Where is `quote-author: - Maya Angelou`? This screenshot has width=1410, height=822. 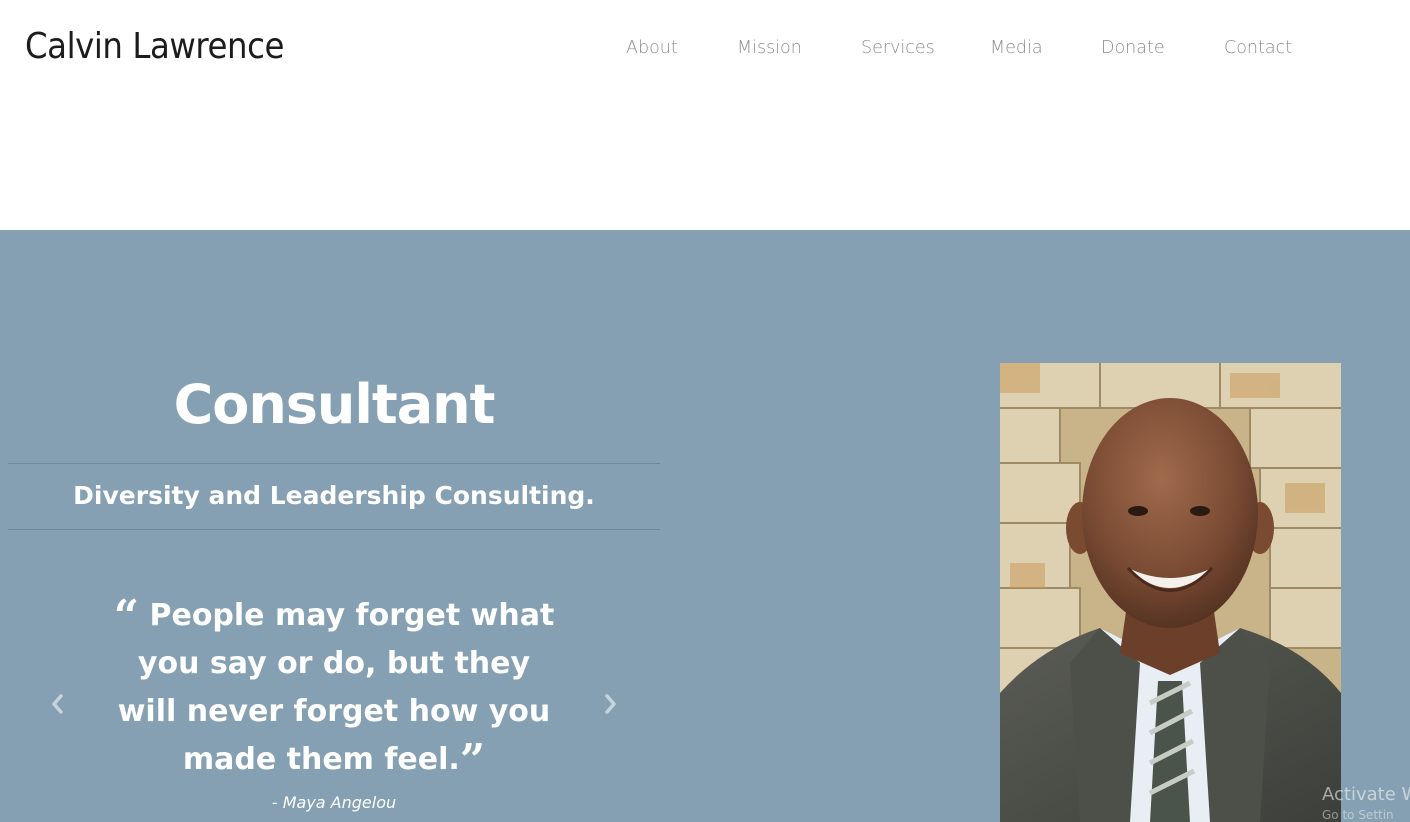
quote-author: - Maya Angelou is located at coordinates (334, 802).